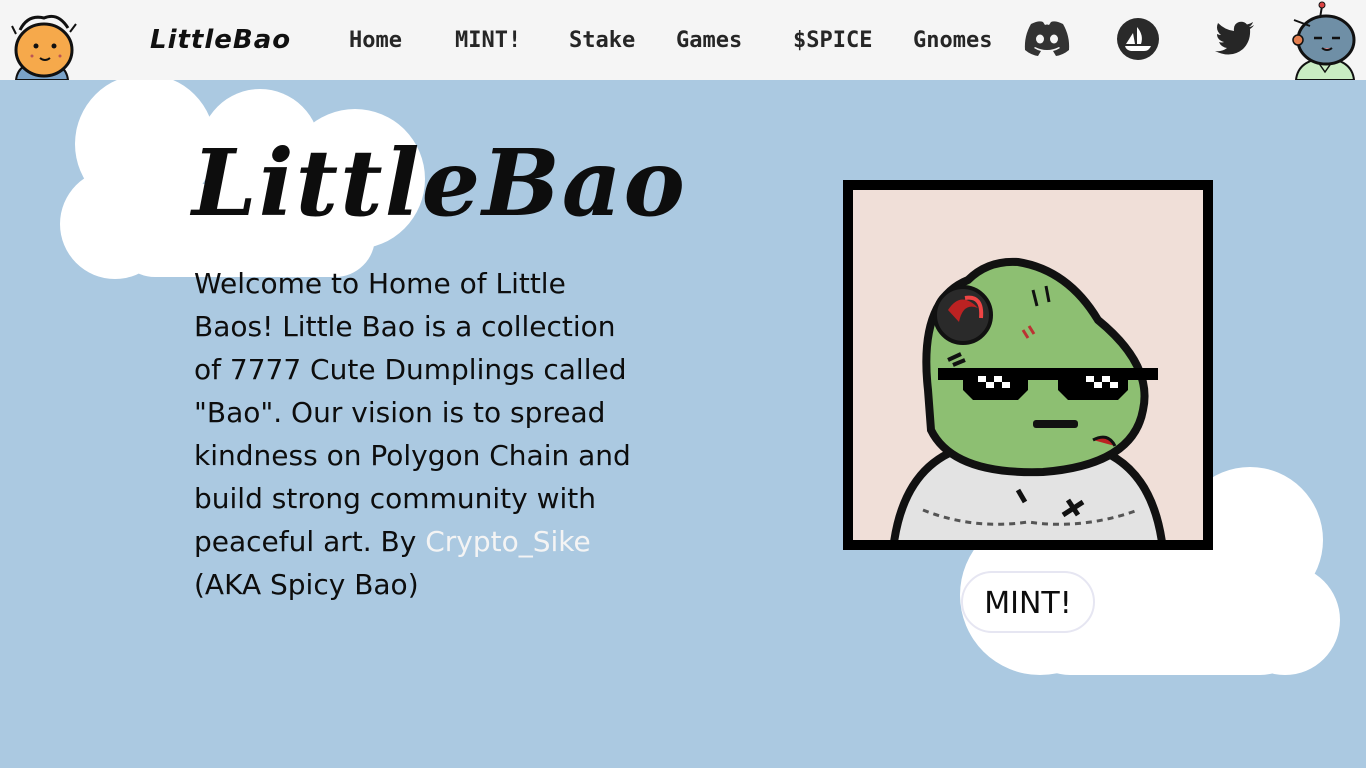  What do you see at coordinates (508, 541) in the screenshot?
I see `author-link: Crypto_Sike` at bounding box center [508, 541].